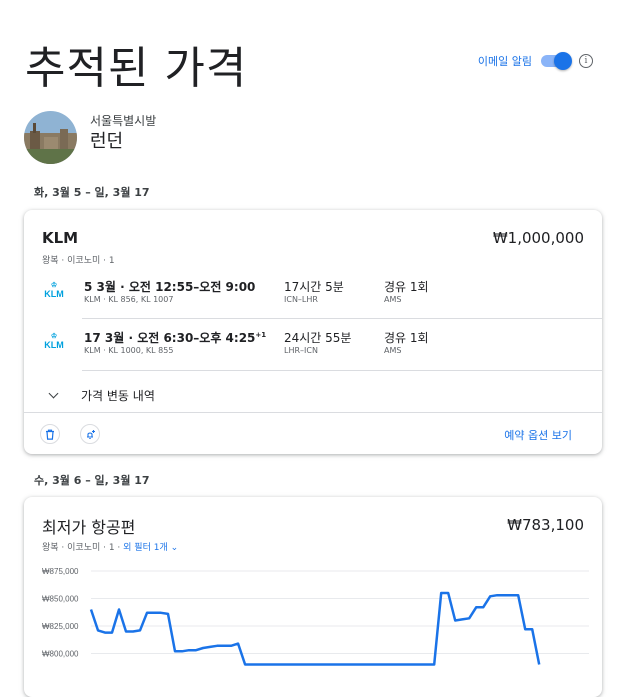  I want to click on y-tick-label: ₩850,000, so click(60, 599).